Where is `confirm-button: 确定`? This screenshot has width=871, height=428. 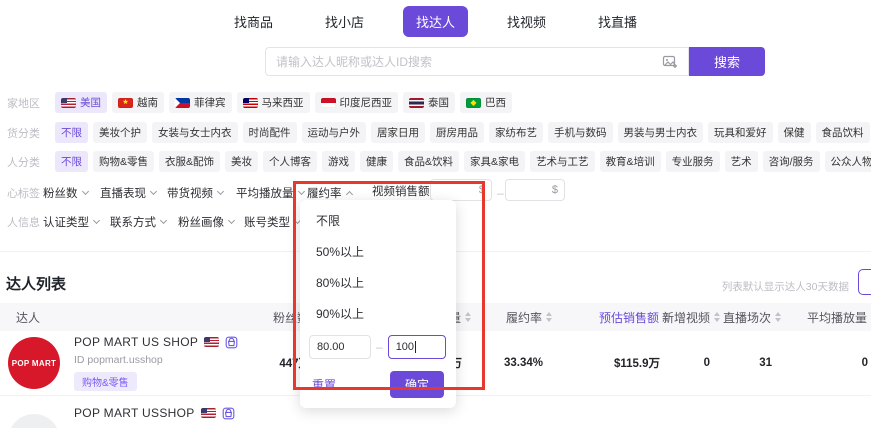 confirm-button: 确定 is located at coordinates (416, 384).